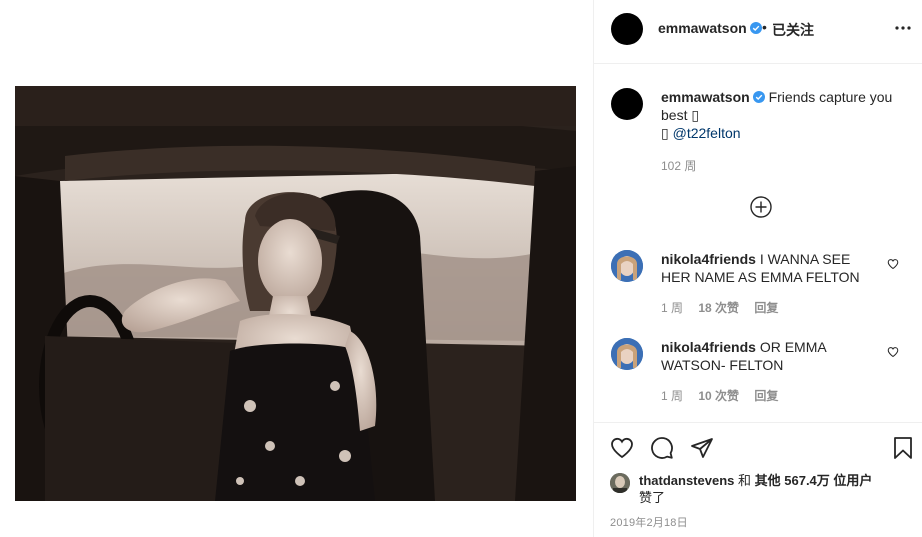 The height and width of the screenshot is (537, 922). I want to click on post-header: emmawatson • 已关注, so click(758, 32).